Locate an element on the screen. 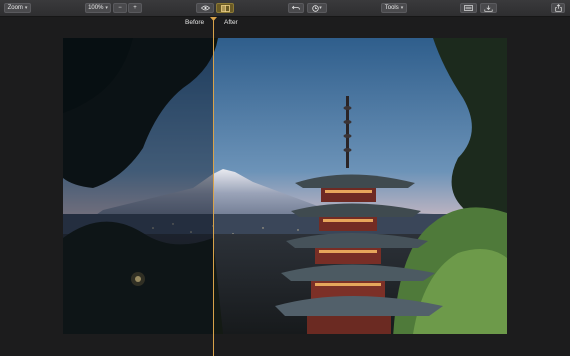 The width and height of the screenshot is (570, 356). minus-icon: − is located at coordinates (120, 8).